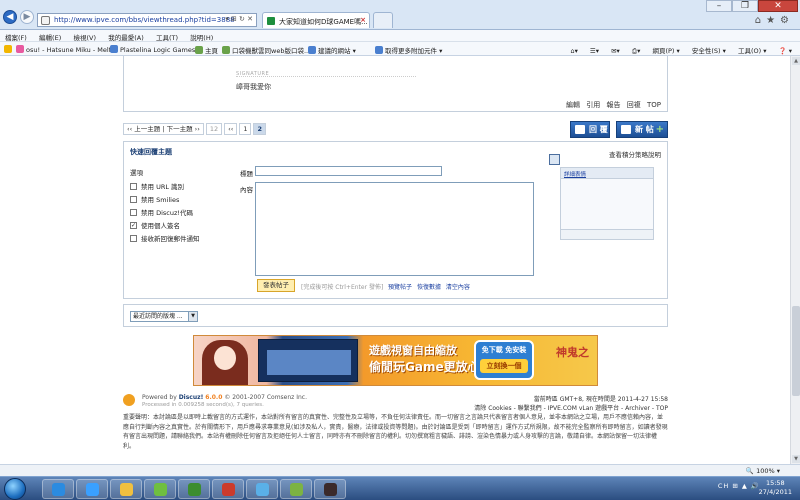  I want to click on fav-plastelina: Plastelina Logic Games, so click(152, 49).